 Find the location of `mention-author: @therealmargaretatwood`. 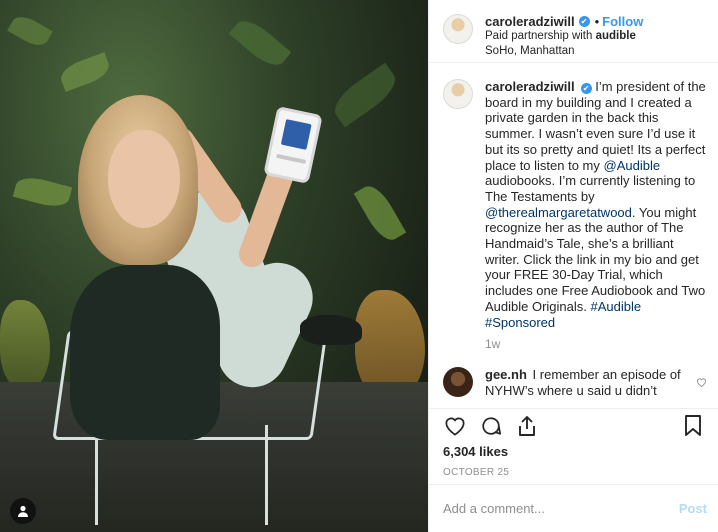

mention-author: @therealmargaretatwood is located at coordinates (558, 212).